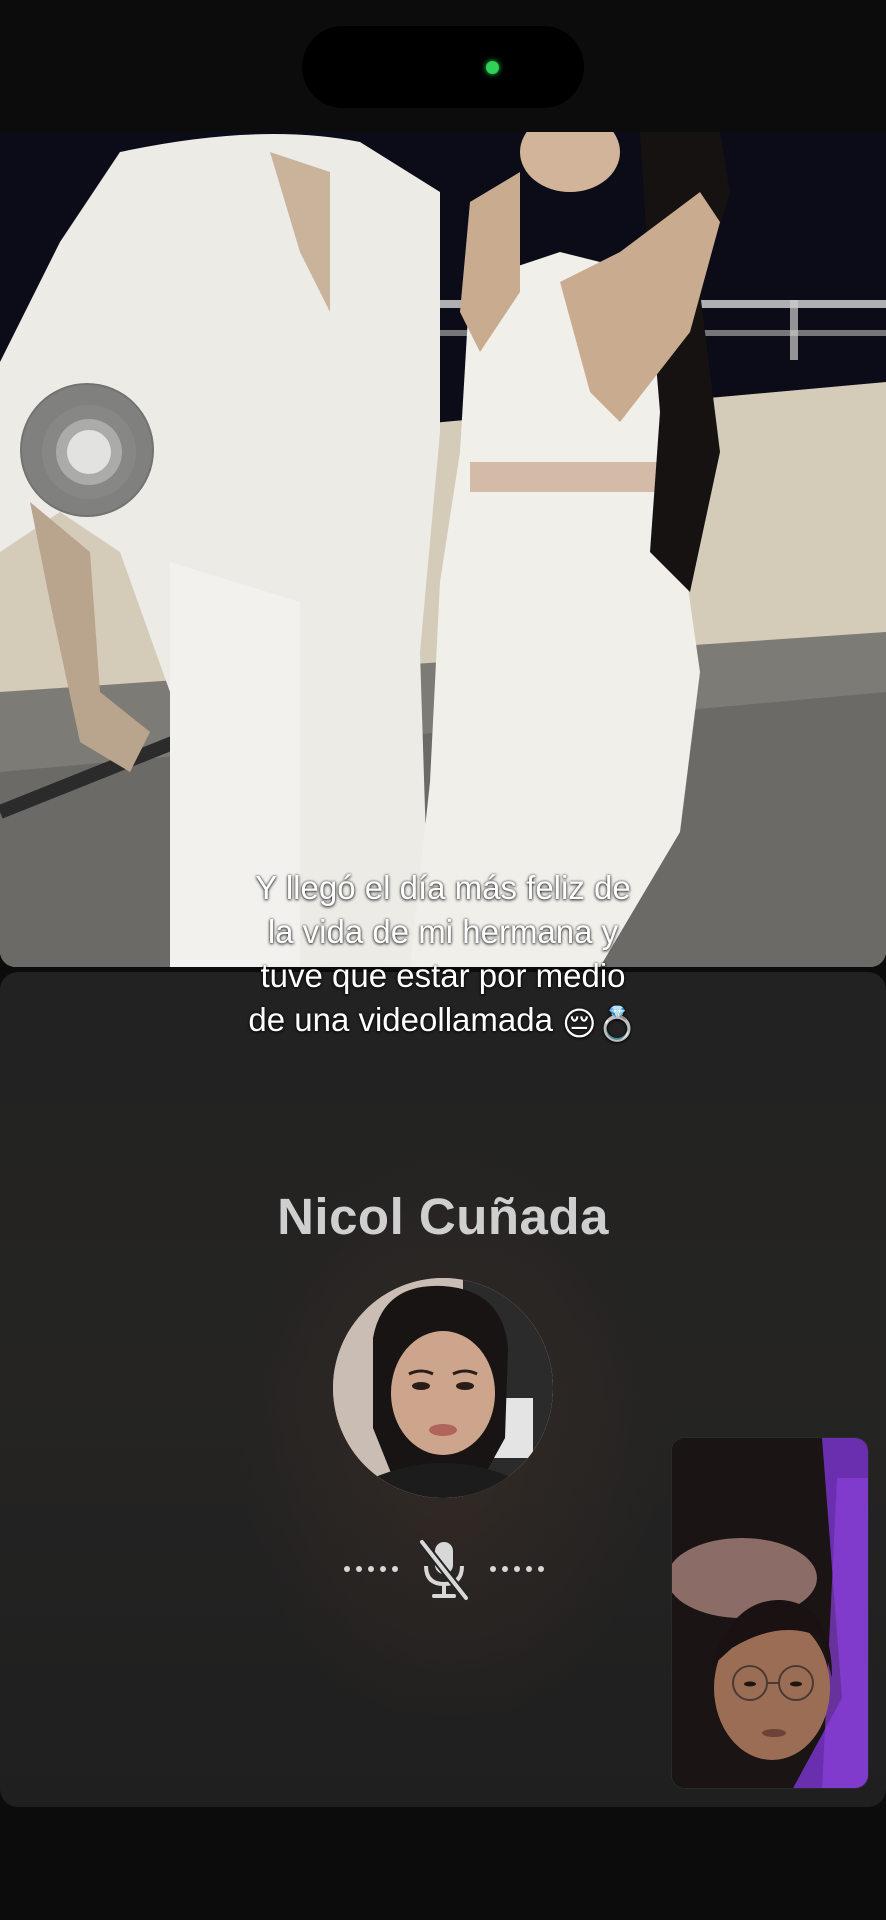 The image size is (886, 1920). I want to click on caption-emojis: 😔💍, so click(600, 1023).